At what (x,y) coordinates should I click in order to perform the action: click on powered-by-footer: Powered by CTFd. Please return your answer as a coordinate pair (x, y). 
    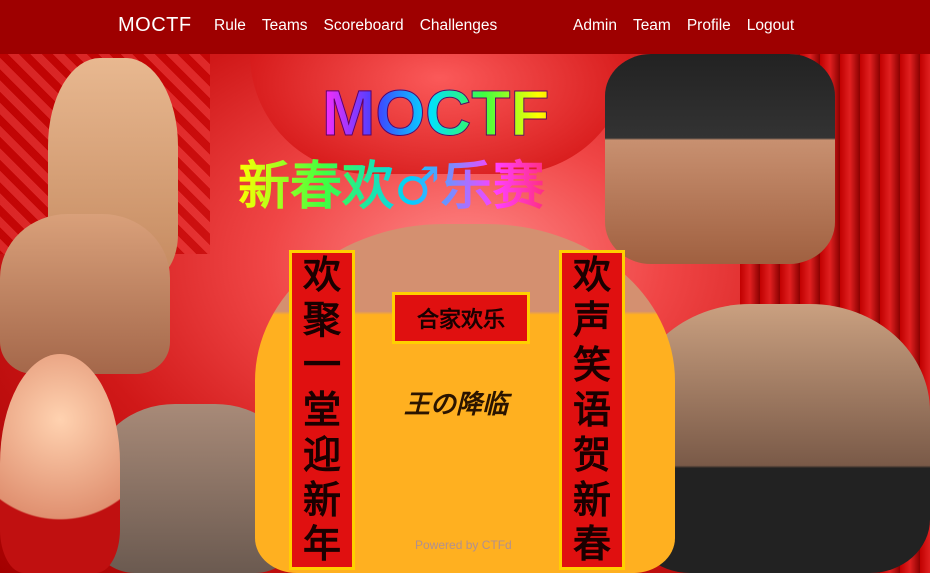
    Looking at the image, I should click on (463, 545).